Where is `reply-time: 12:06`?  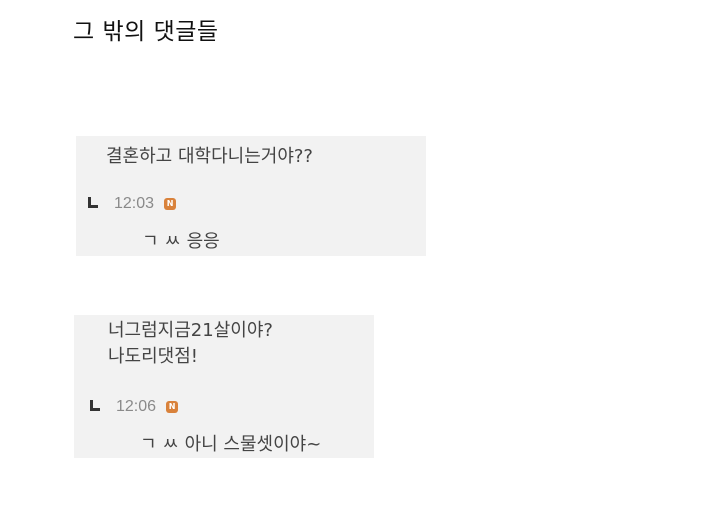 reply-time: 12:06 is located at coordinates (136, 406).